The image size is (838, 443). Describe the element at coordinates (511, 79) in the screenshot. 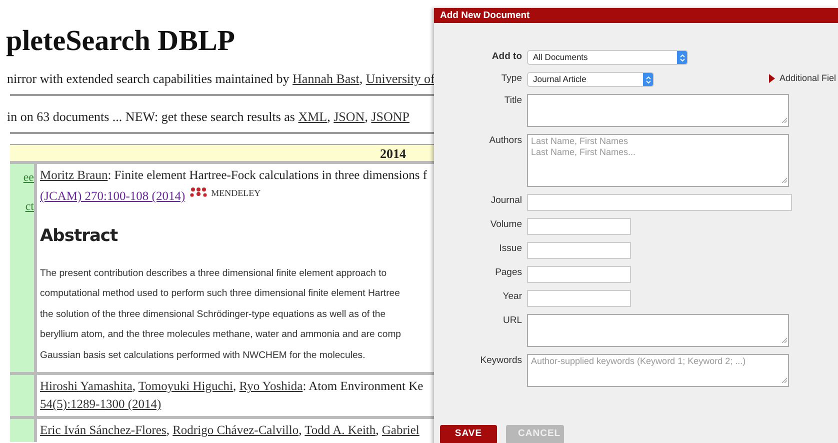

I see `field-label: Type` at that location.